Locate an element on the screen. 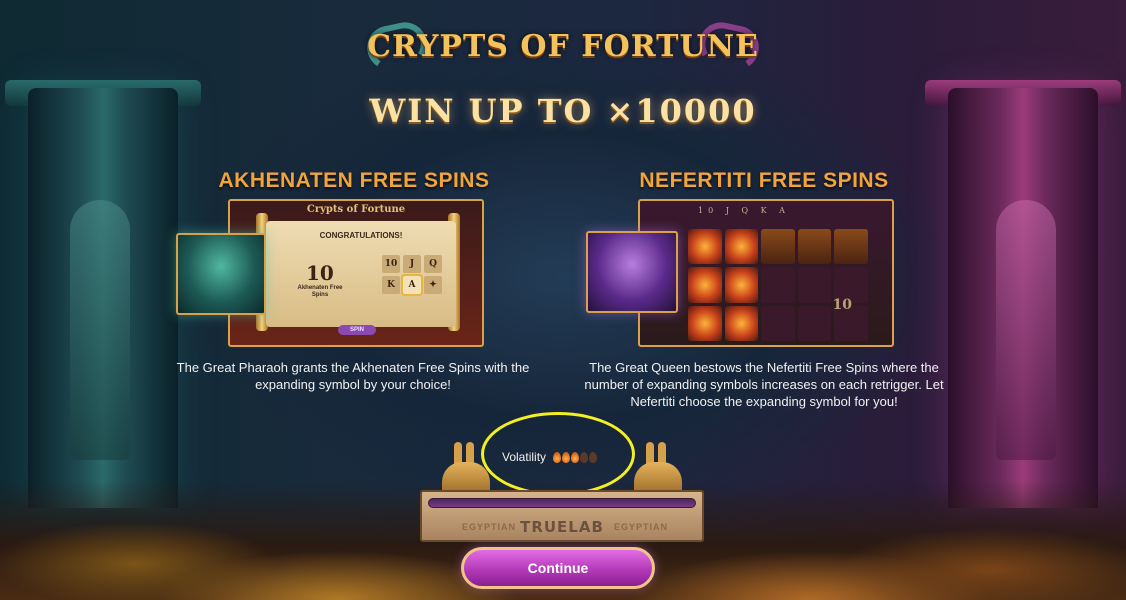  preview-reel-number: 10 is located at coordinates (842, 305).